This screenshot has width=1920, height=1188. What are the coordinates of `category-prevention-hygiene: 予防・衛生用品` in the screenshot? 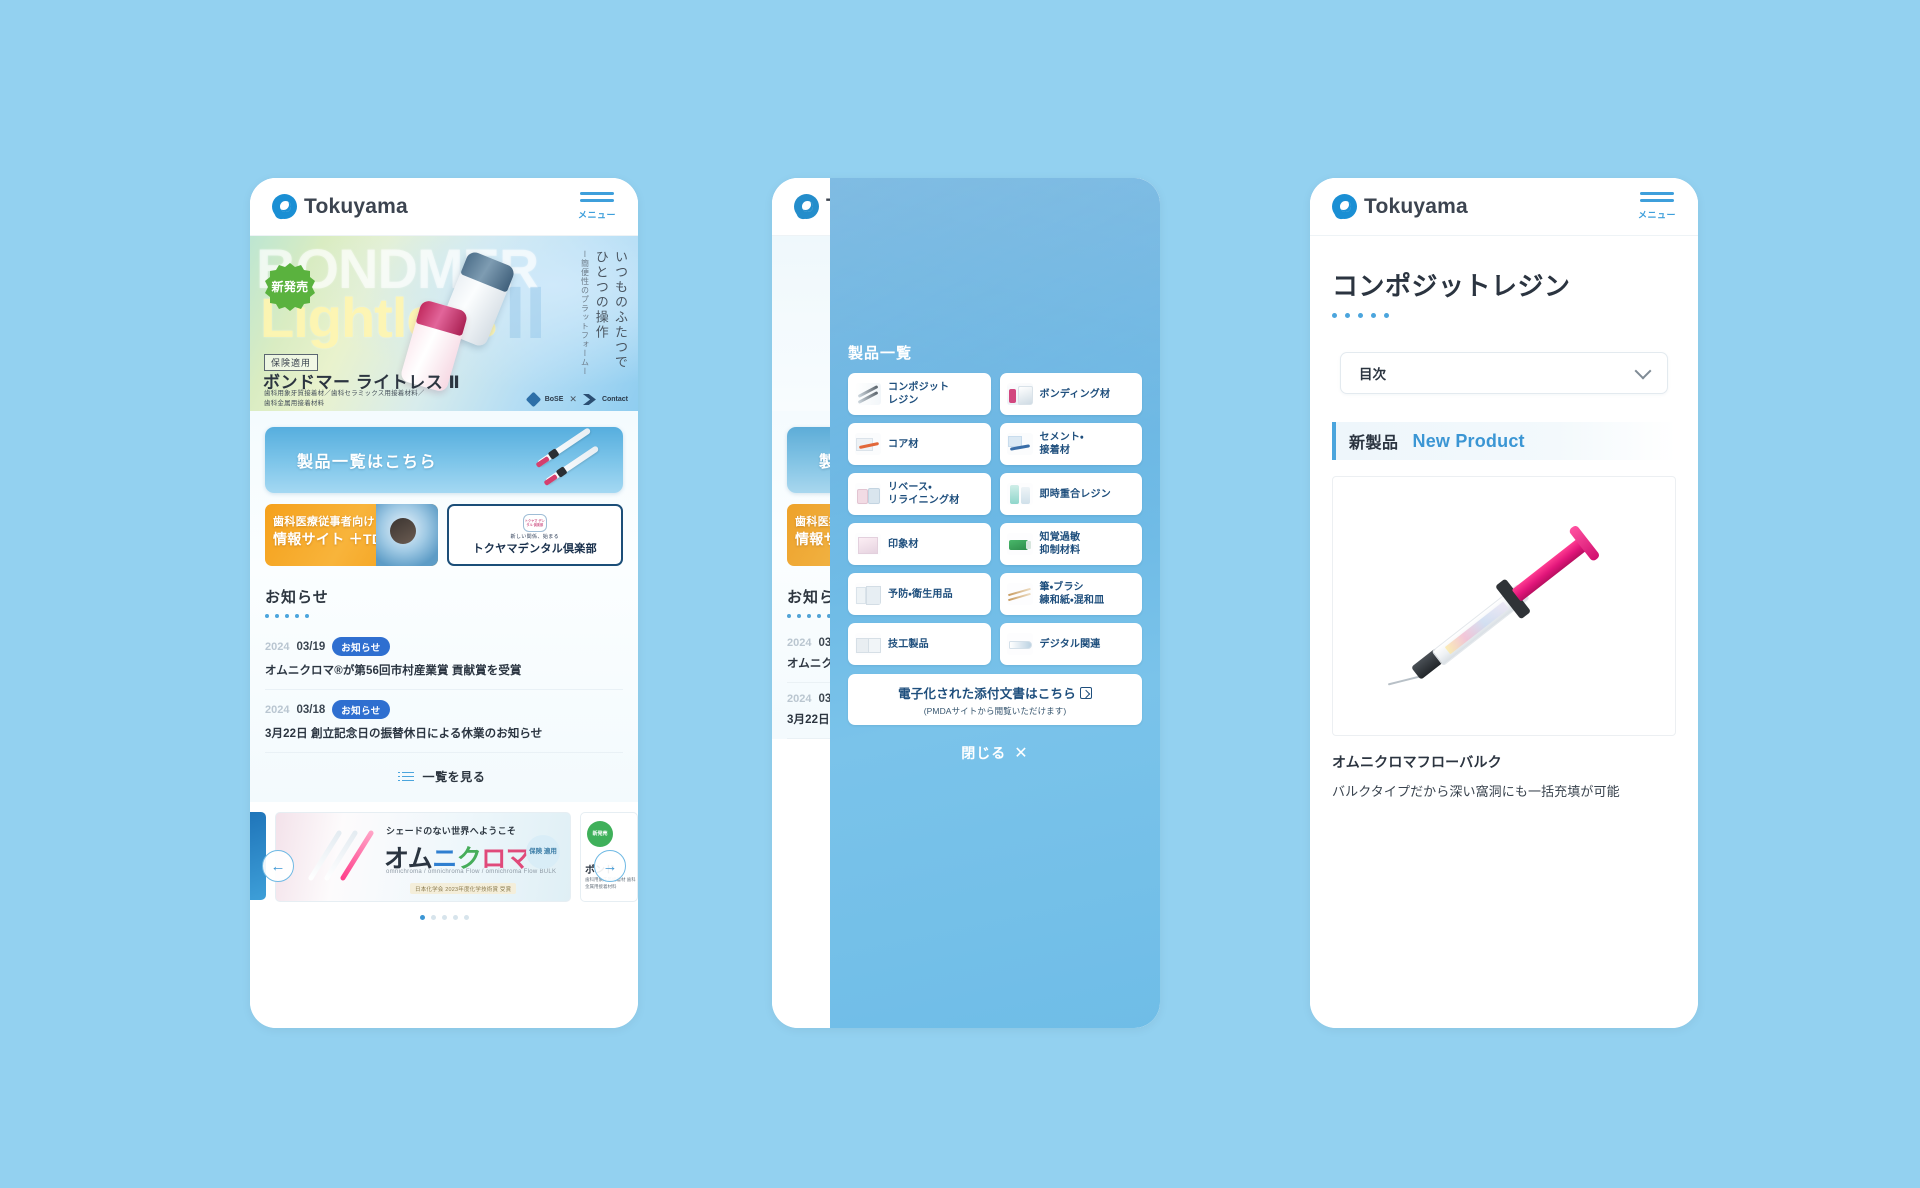 It's located at (919, 594).